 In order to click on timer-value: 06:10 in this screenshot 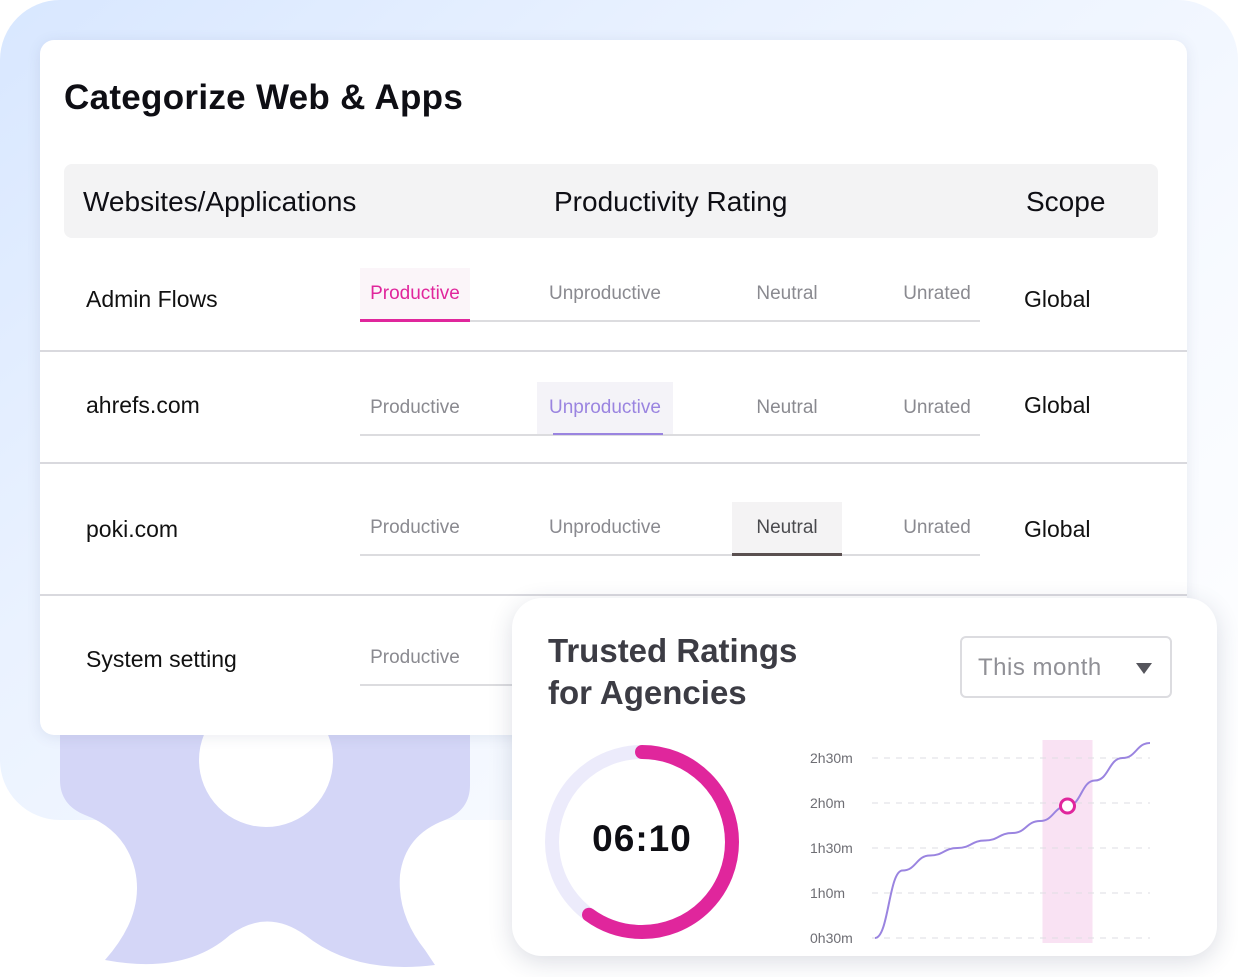, I will do `click(642, 838)`.